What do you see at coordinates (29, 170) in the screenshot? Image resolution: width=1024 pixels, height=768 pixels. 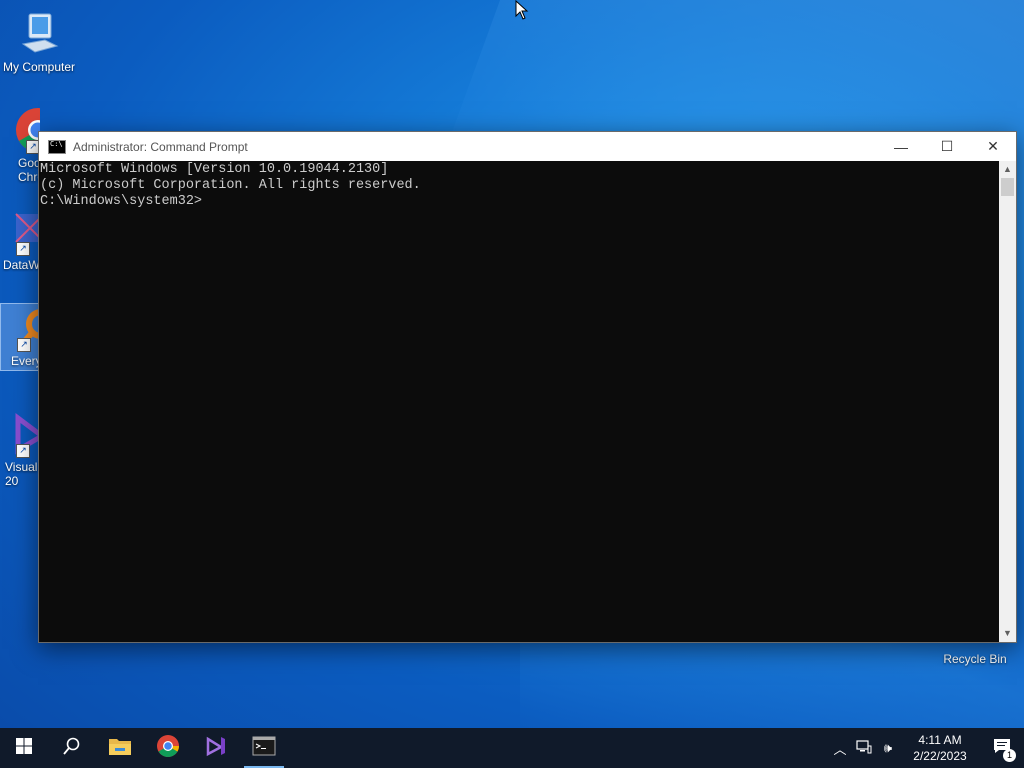 I see `desktop-icon-label: Goo Chro` at bounding box center [29, 170].